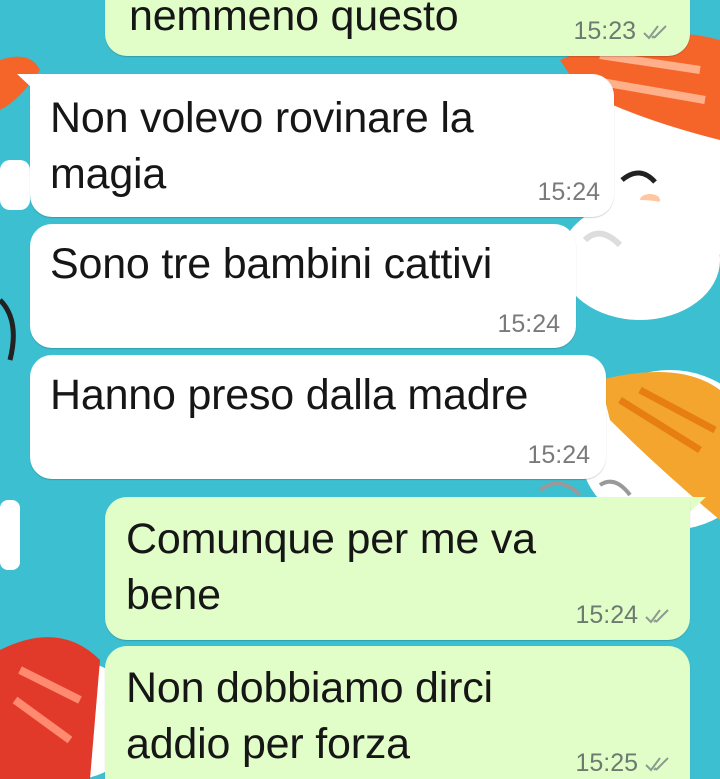  What do you see at coordinates (309, 688) in the screenshot?
I see `message-text-line-1: Non dobbiamo dirci` at bounding box center [309, 688].